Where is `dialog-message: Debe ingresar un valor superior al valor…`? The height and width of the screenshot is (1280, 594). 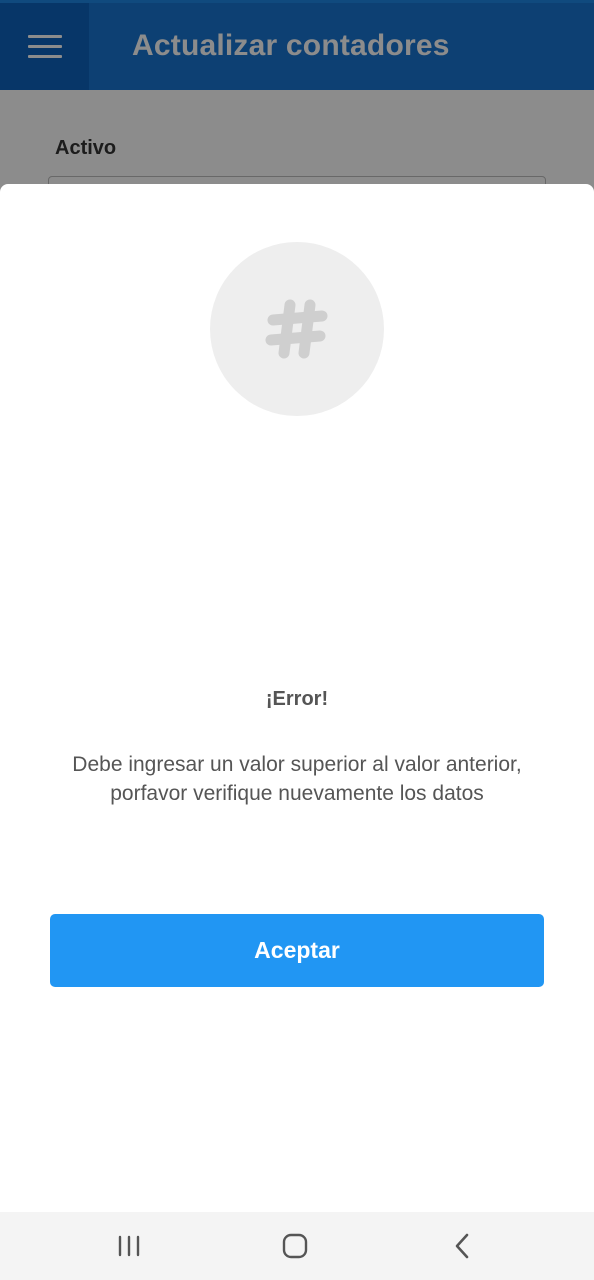
dialog-message: Debe ingresar un valor superior al valor… is located at coordinates (297, 779).